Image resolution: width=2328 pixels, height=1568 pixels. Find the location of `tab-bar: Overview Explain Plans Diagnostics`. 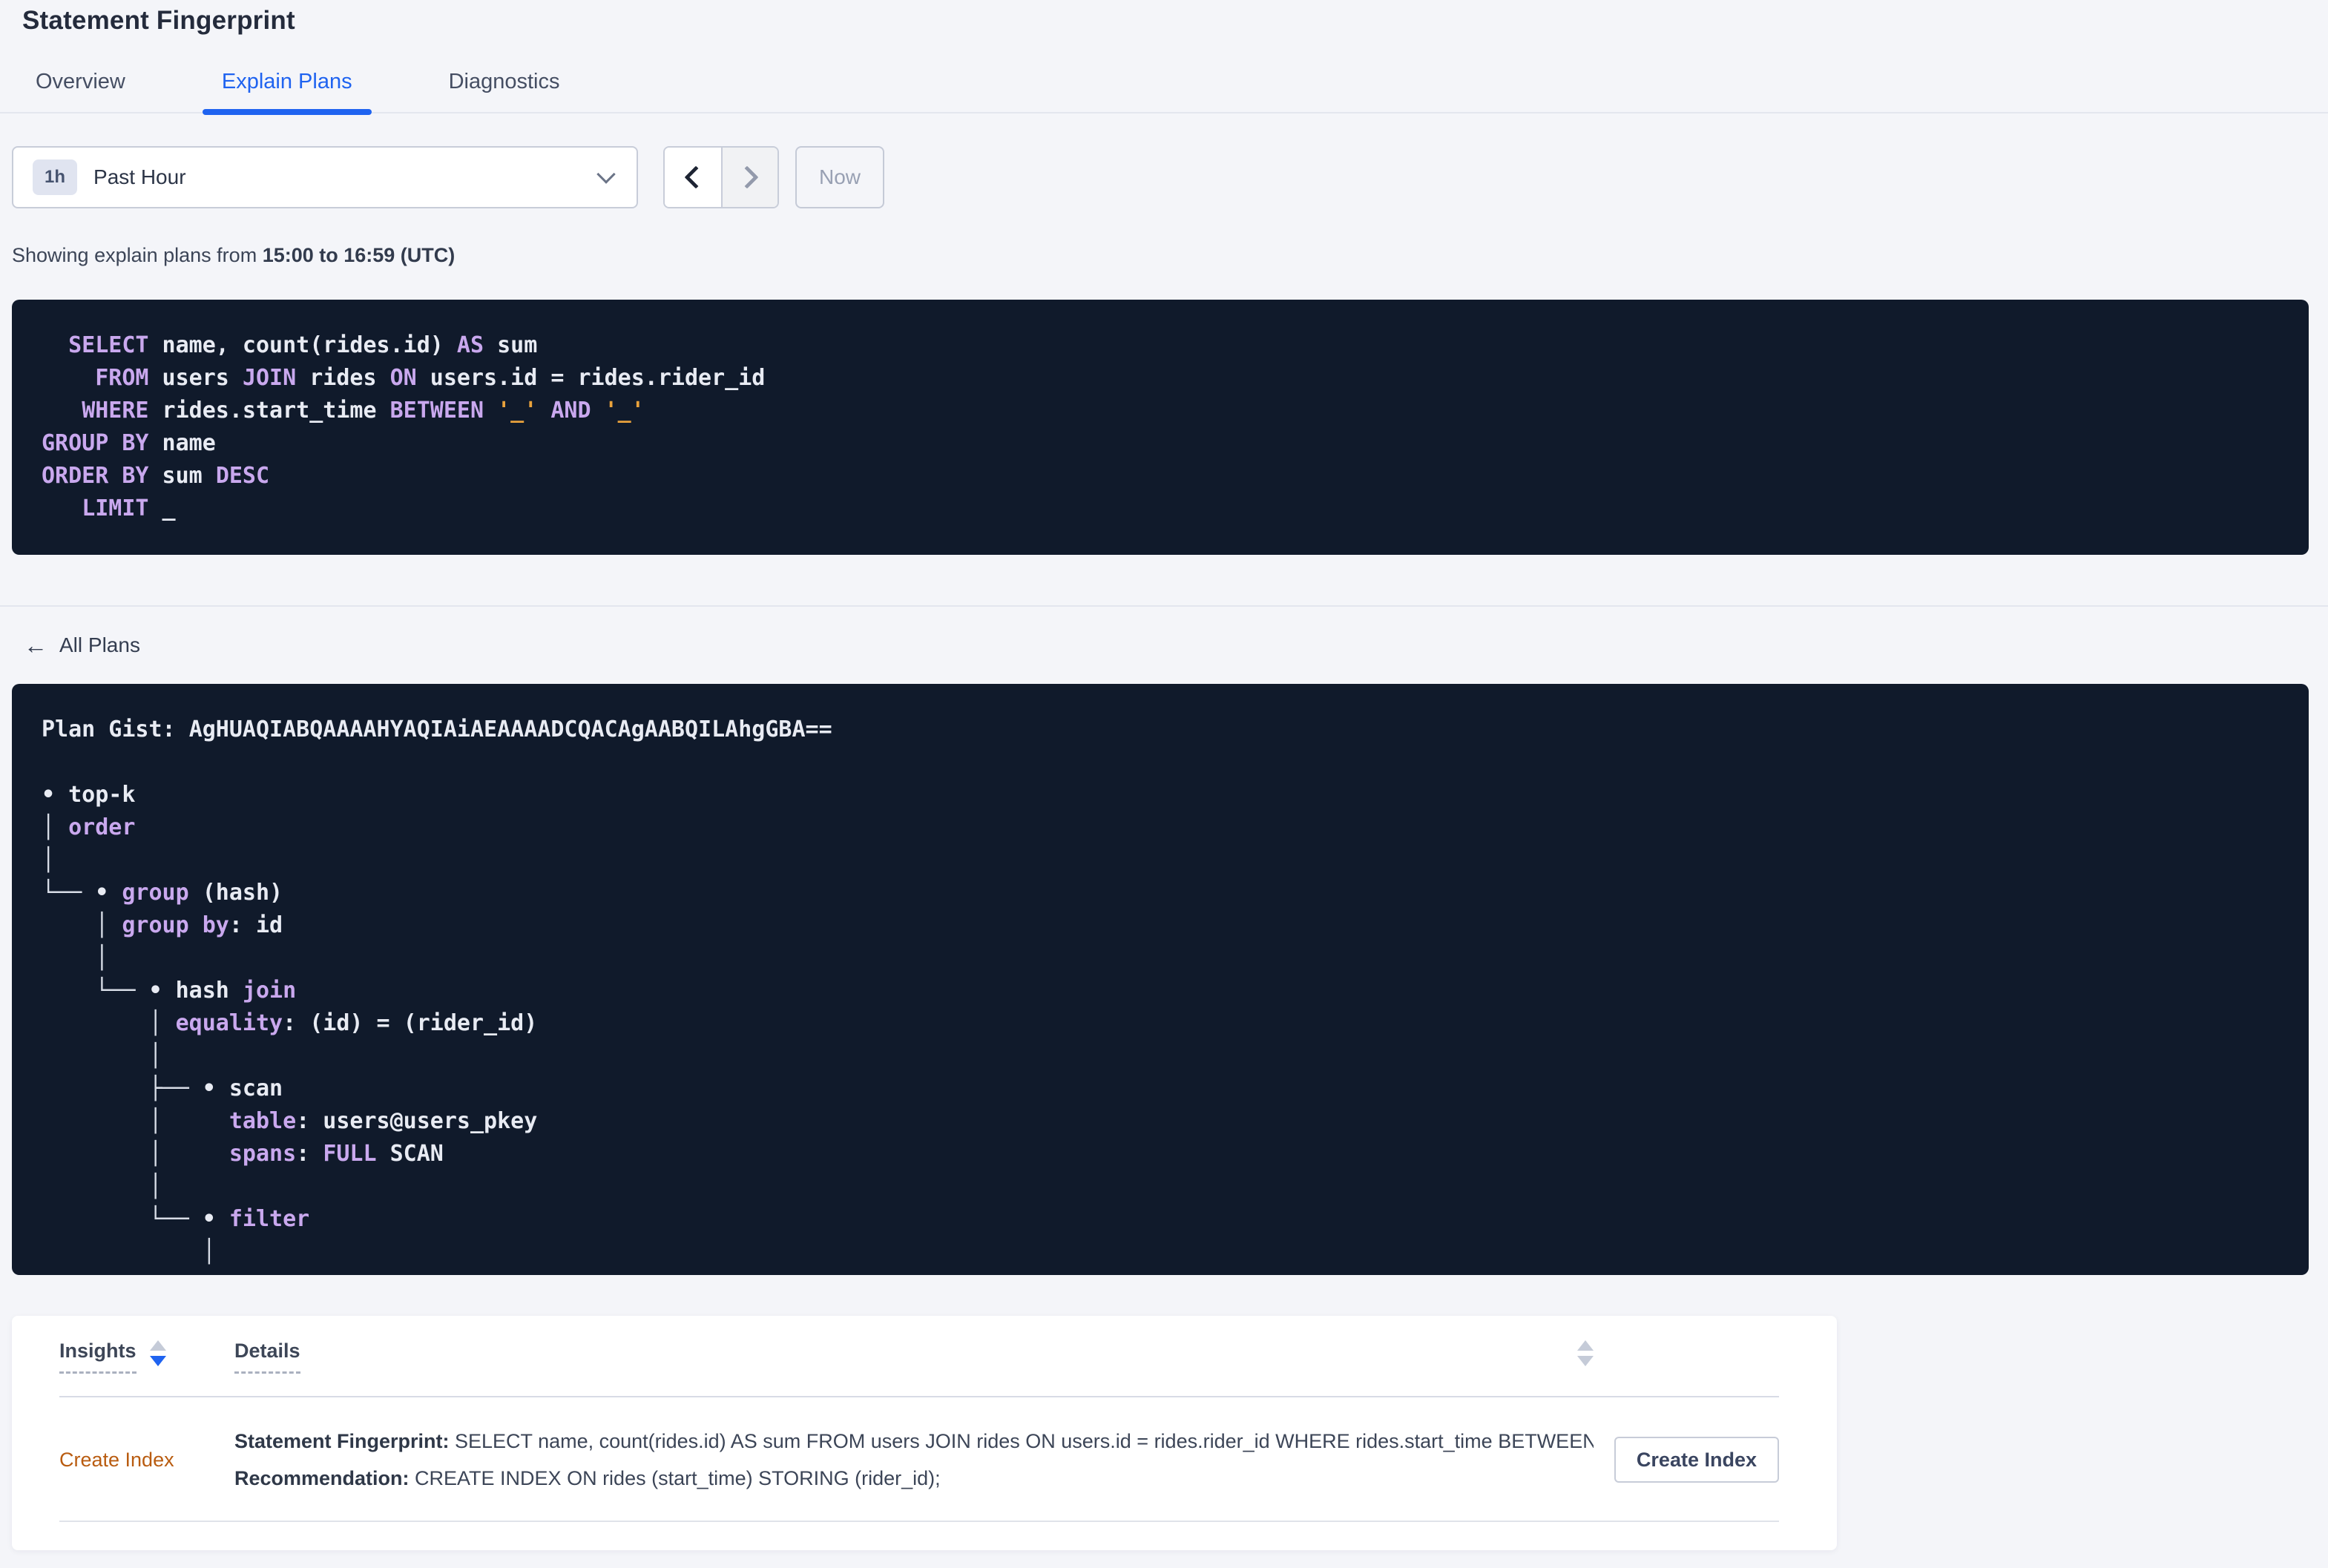

tab-bar: Overview Explain Plans Diagnostics is located at coordinates (1164, 92).